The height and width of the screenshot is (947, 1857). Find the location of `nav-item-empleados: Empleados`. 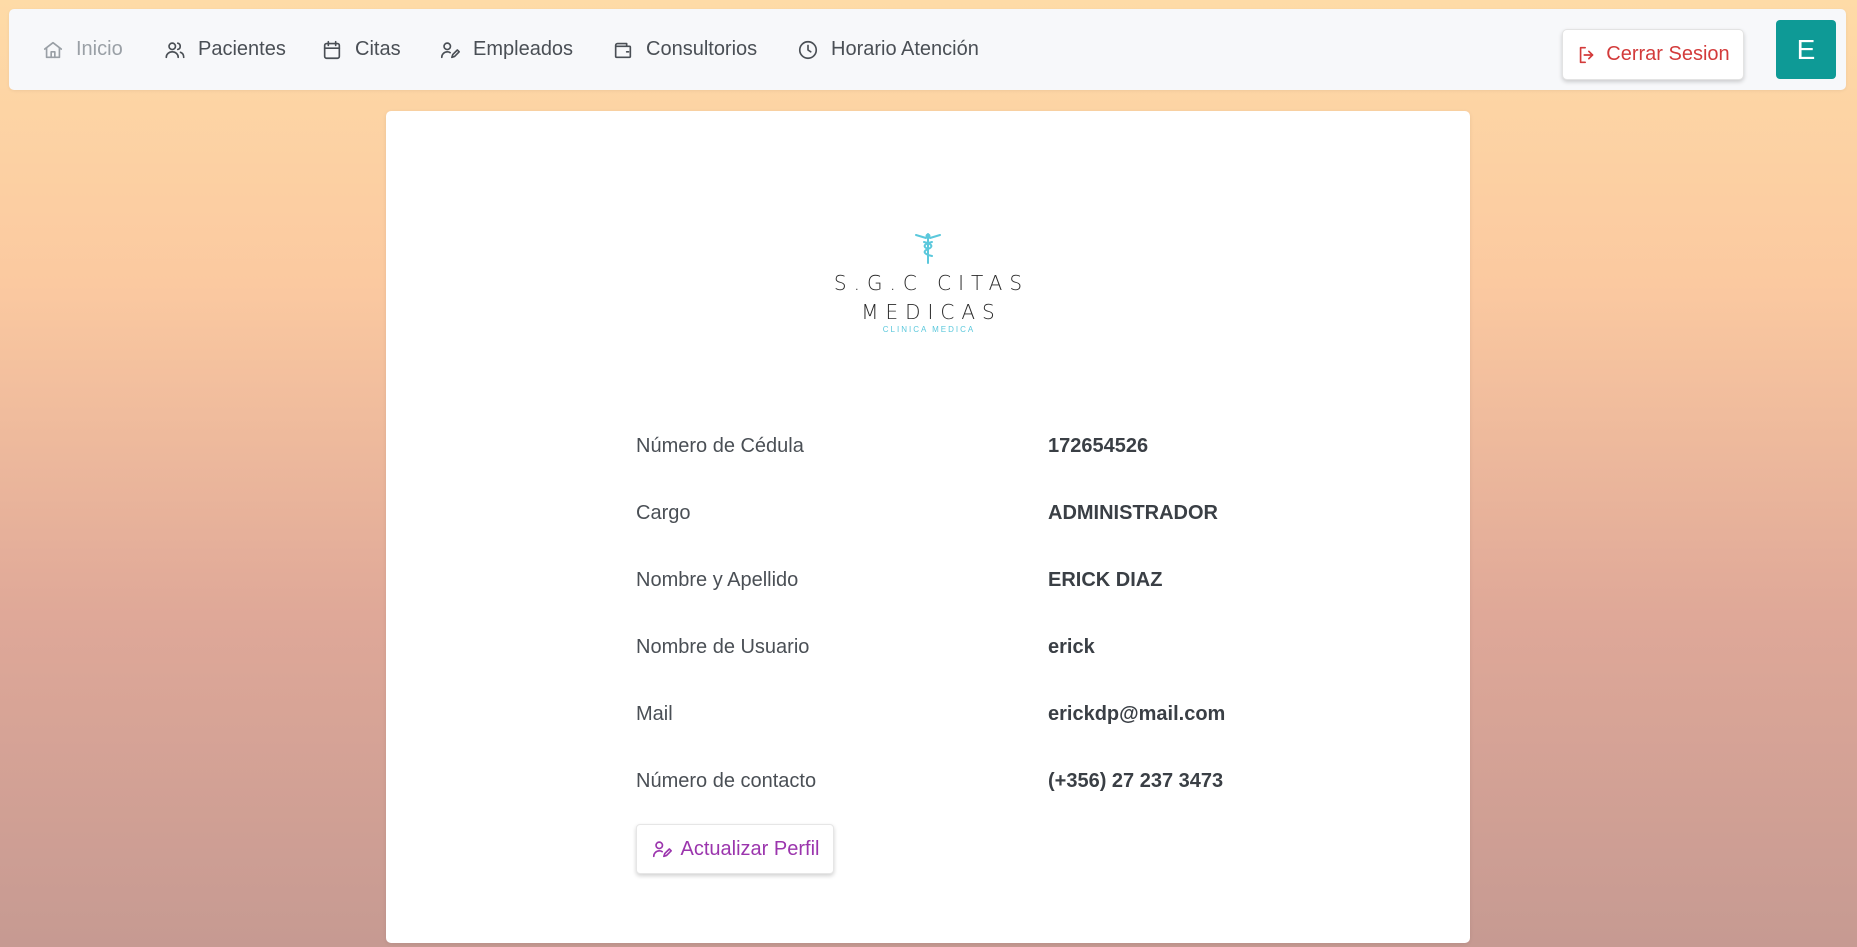

nav-item-empleados: Empleados is located at coordinates (506, 49).